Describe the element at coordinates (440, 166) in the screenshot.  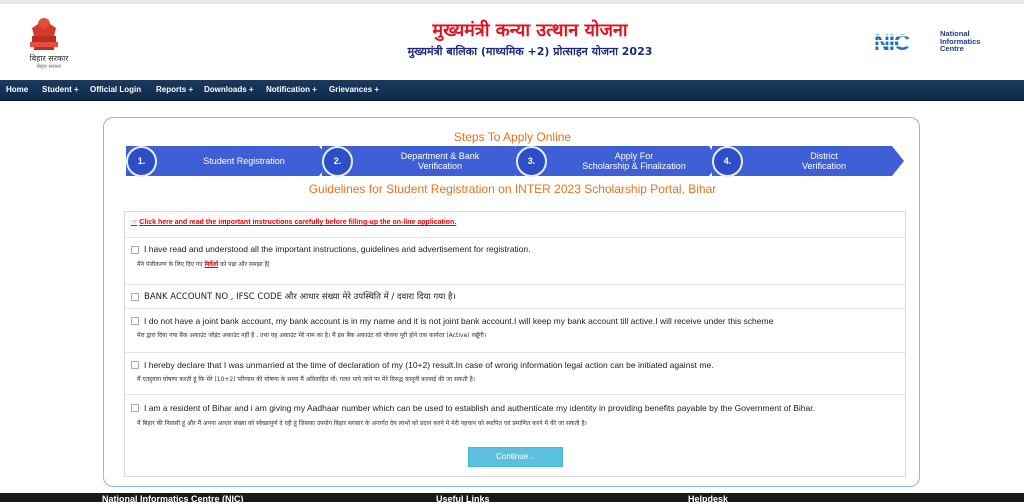
I see `step-2-label-line2: Verification` at that location.